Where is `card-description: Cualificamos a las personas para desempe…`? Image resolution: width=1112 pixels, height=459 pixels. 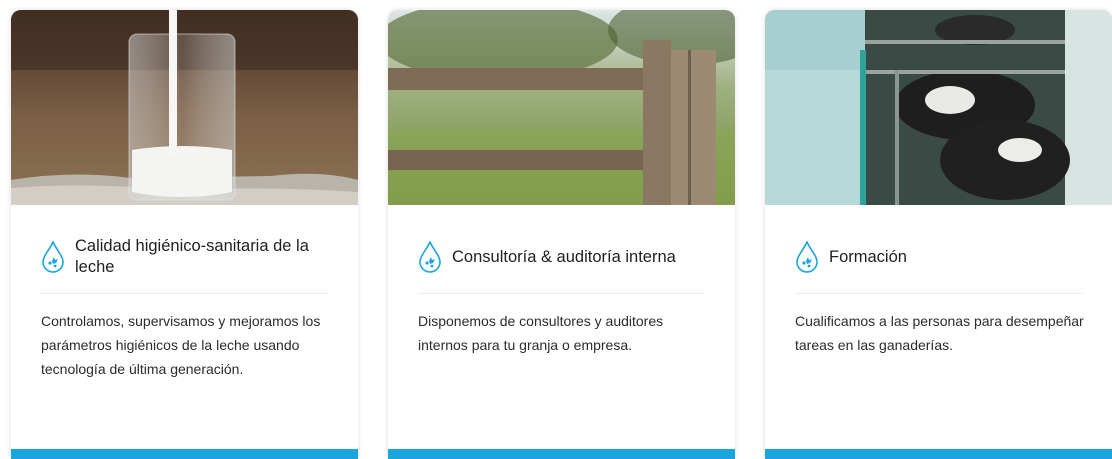 card-description: Cualificamos a las personas para desempe… is located at coordinates (939, 333).